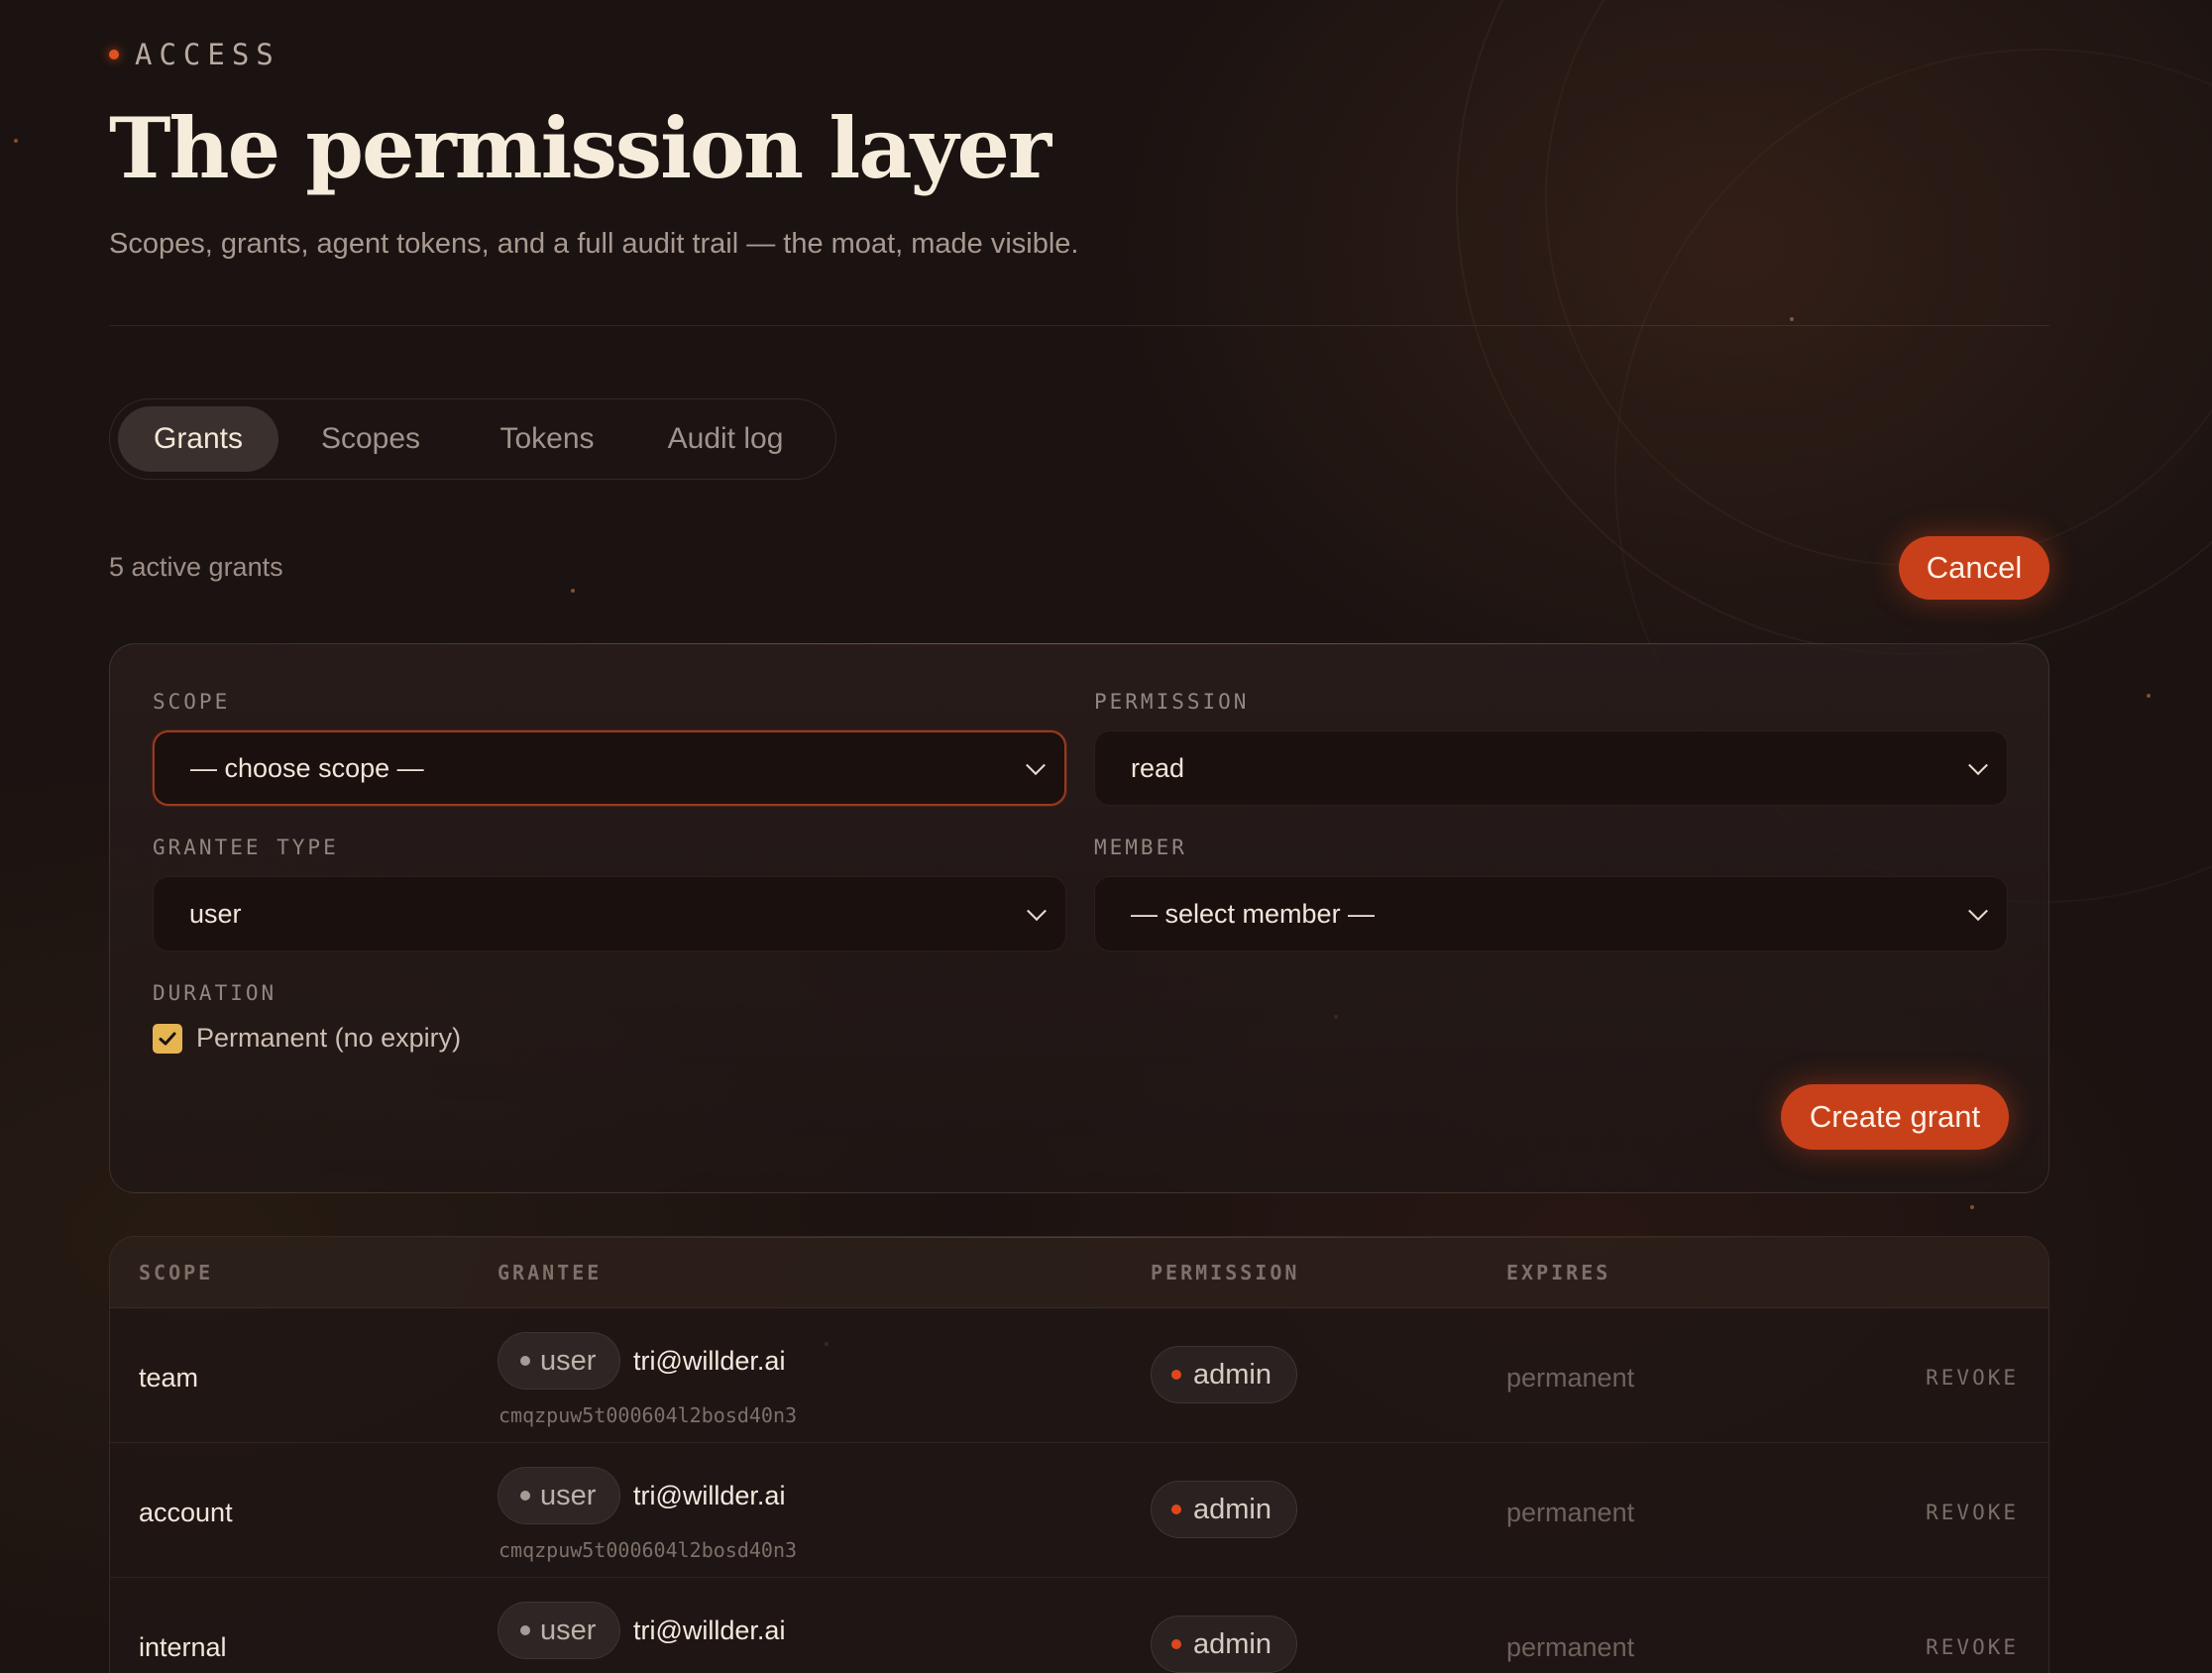 The height and width of the screenshot is (1673, 2212). Describe the element at coordinates (1551, 768) in the screenshot. I see `permission-select: read` at that location.